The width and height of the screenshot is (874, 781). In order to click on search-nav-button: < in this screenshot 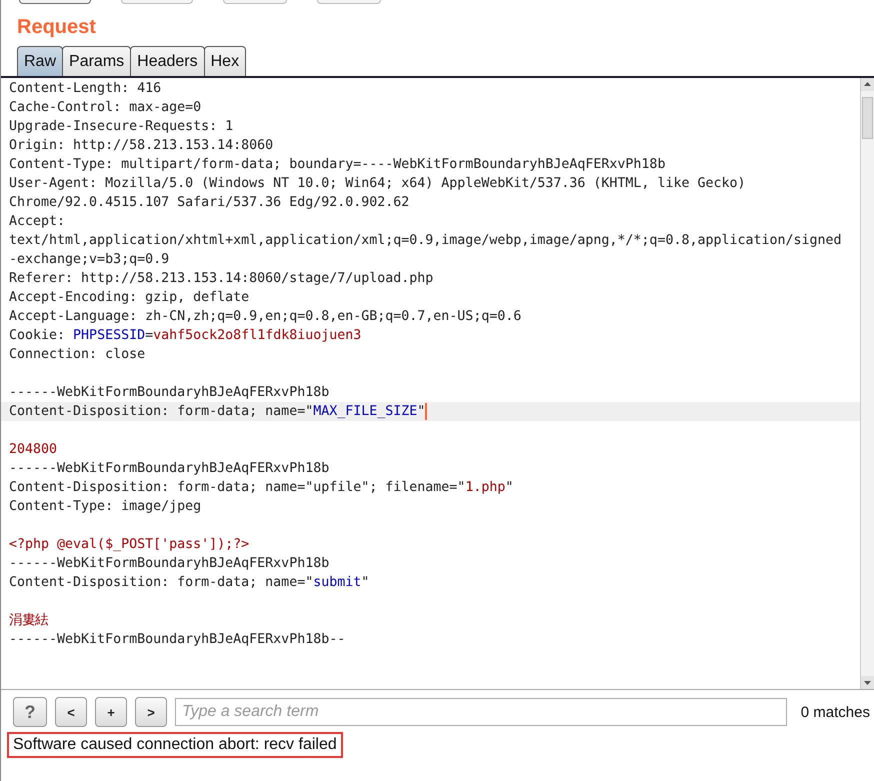, I will do `click(71, 712)`.